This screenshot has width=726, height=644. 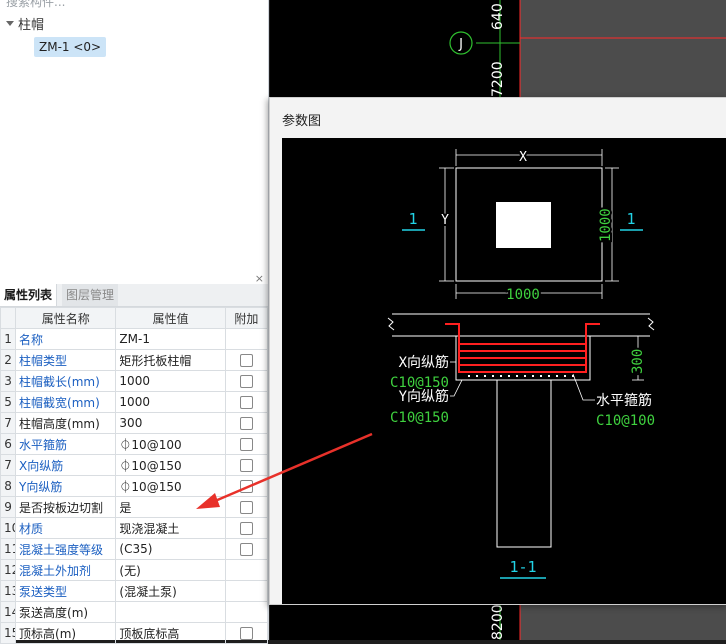 What do you see at coordinates (523, 157) in the screenshot?
I see `plan-x-label: X` at bounding box center [523, 157].